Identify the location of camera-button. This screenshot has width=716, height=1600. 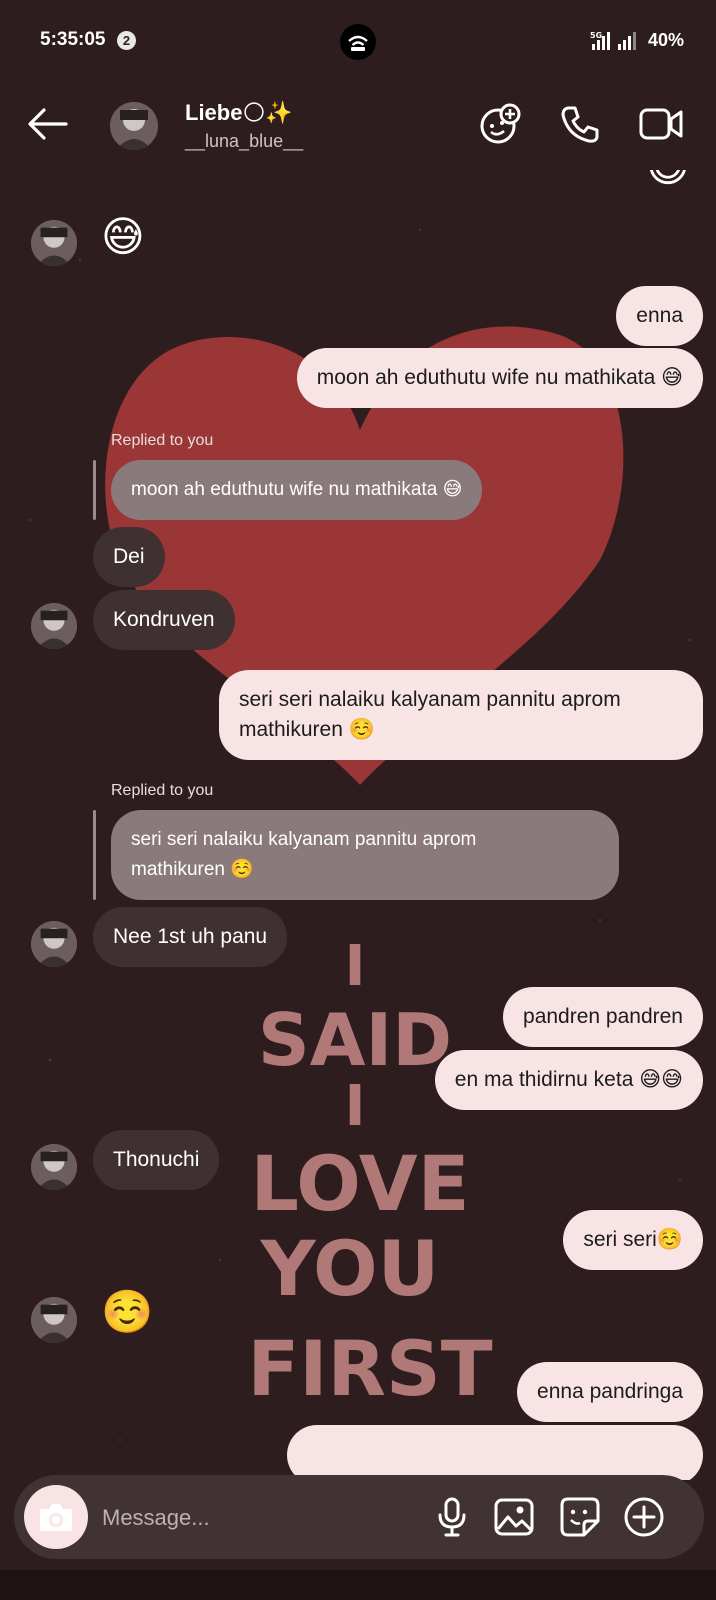
(56, 1517).